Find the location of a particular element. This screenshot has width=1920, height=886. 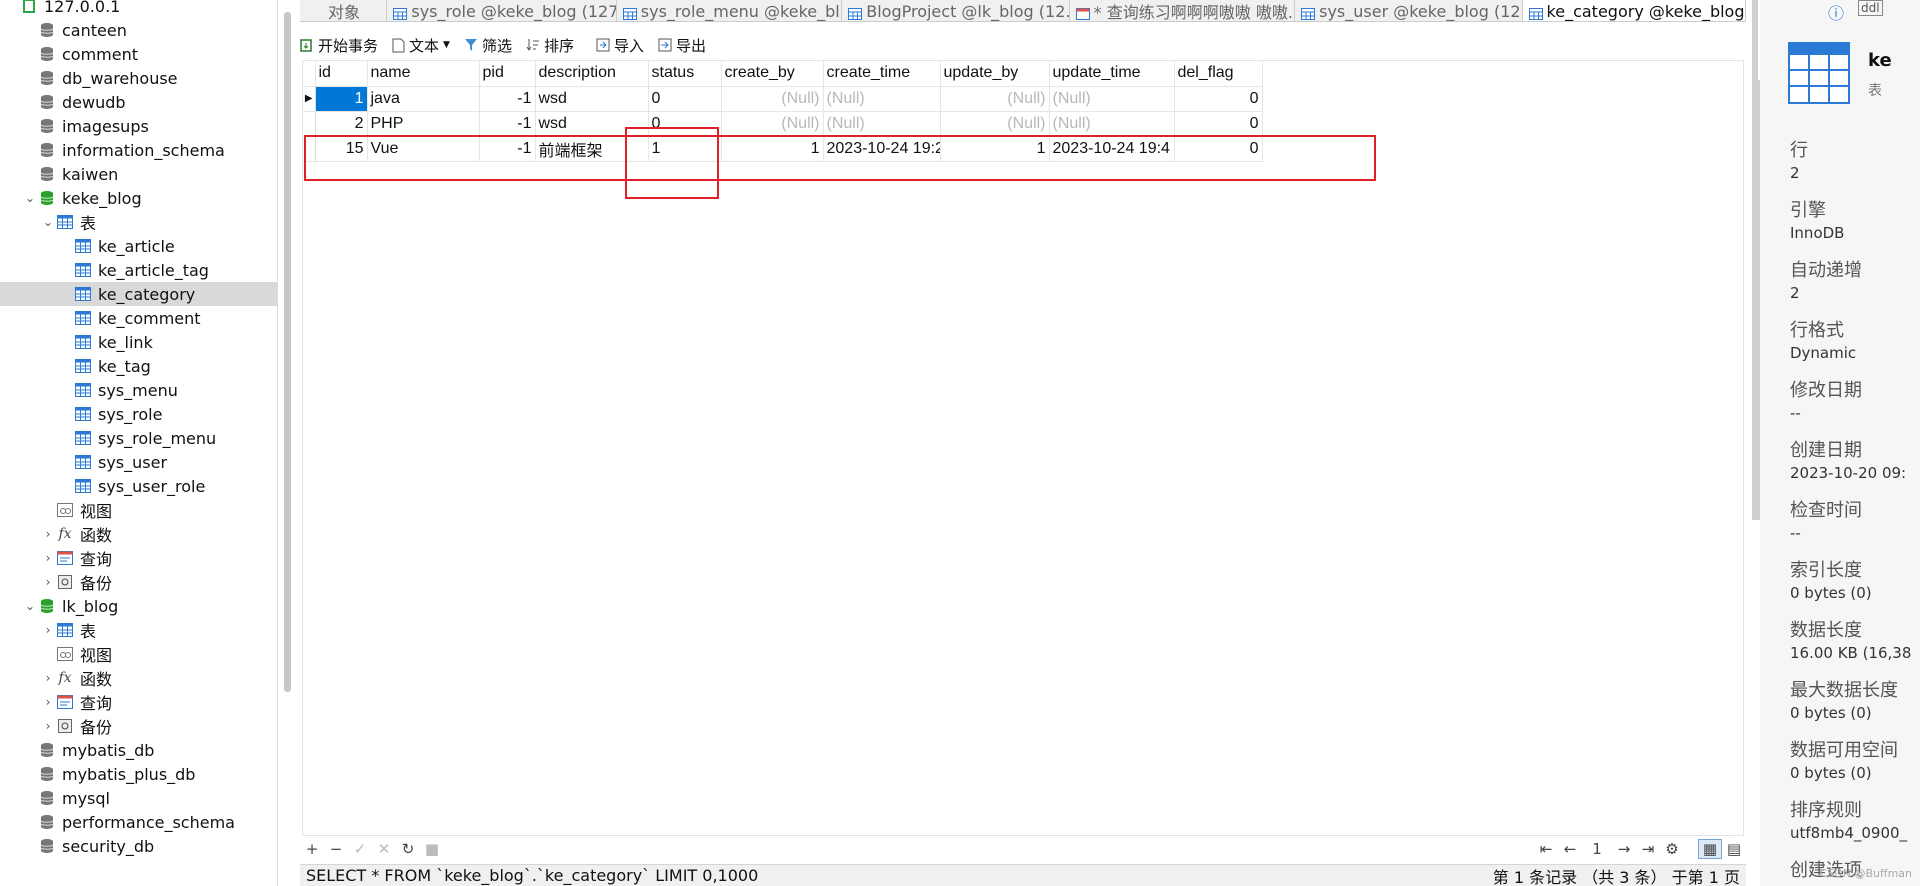

tree-scrollbar is located at coordinates (287, 352).